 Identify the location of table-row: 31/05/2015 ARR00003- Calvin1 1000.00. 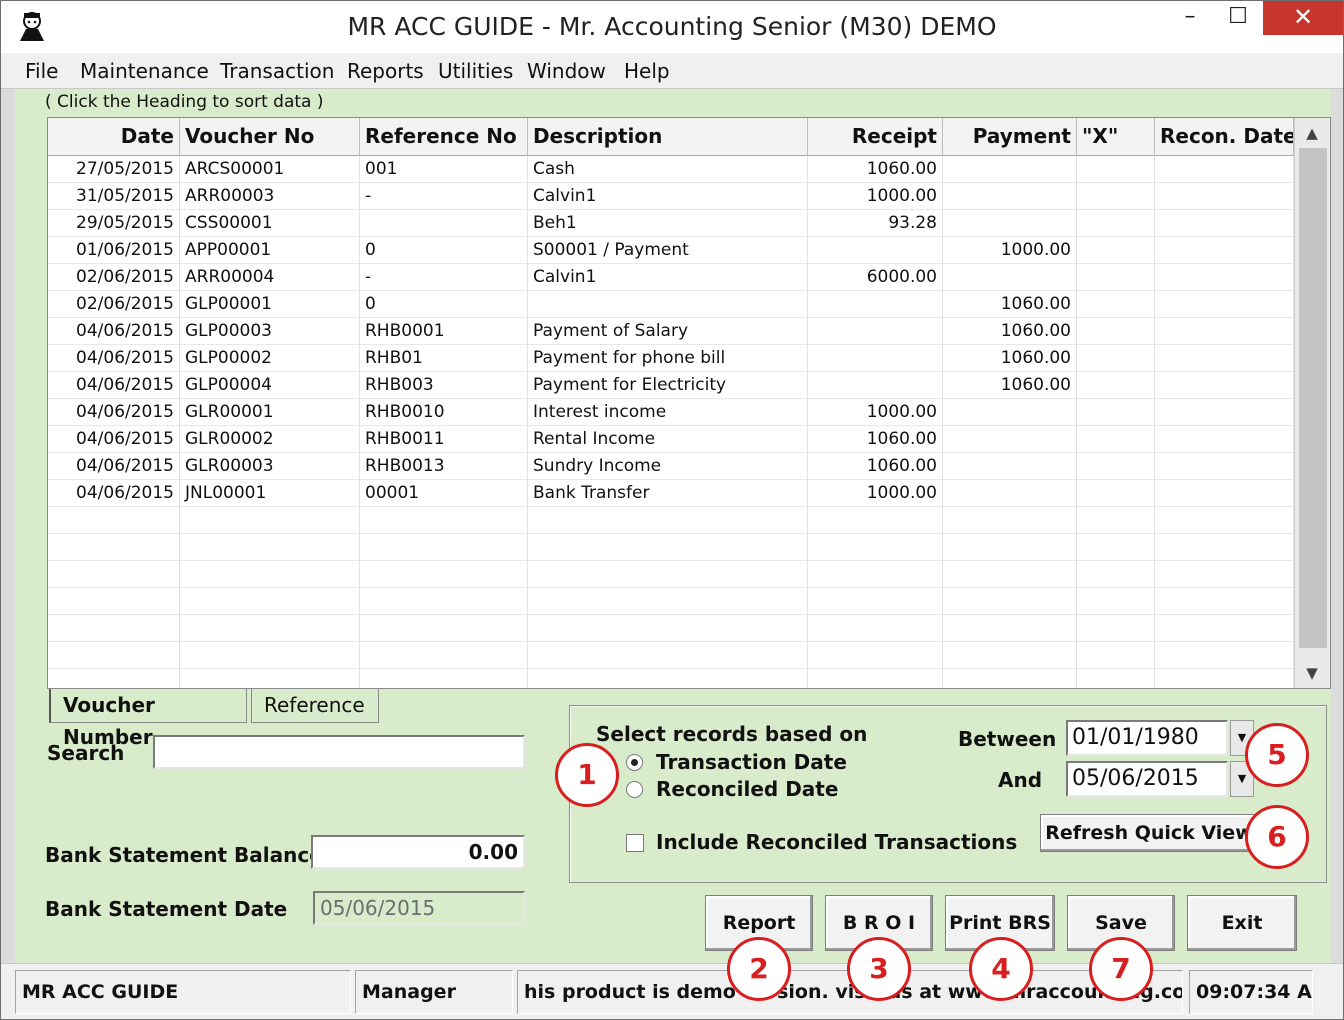
(671, 196).